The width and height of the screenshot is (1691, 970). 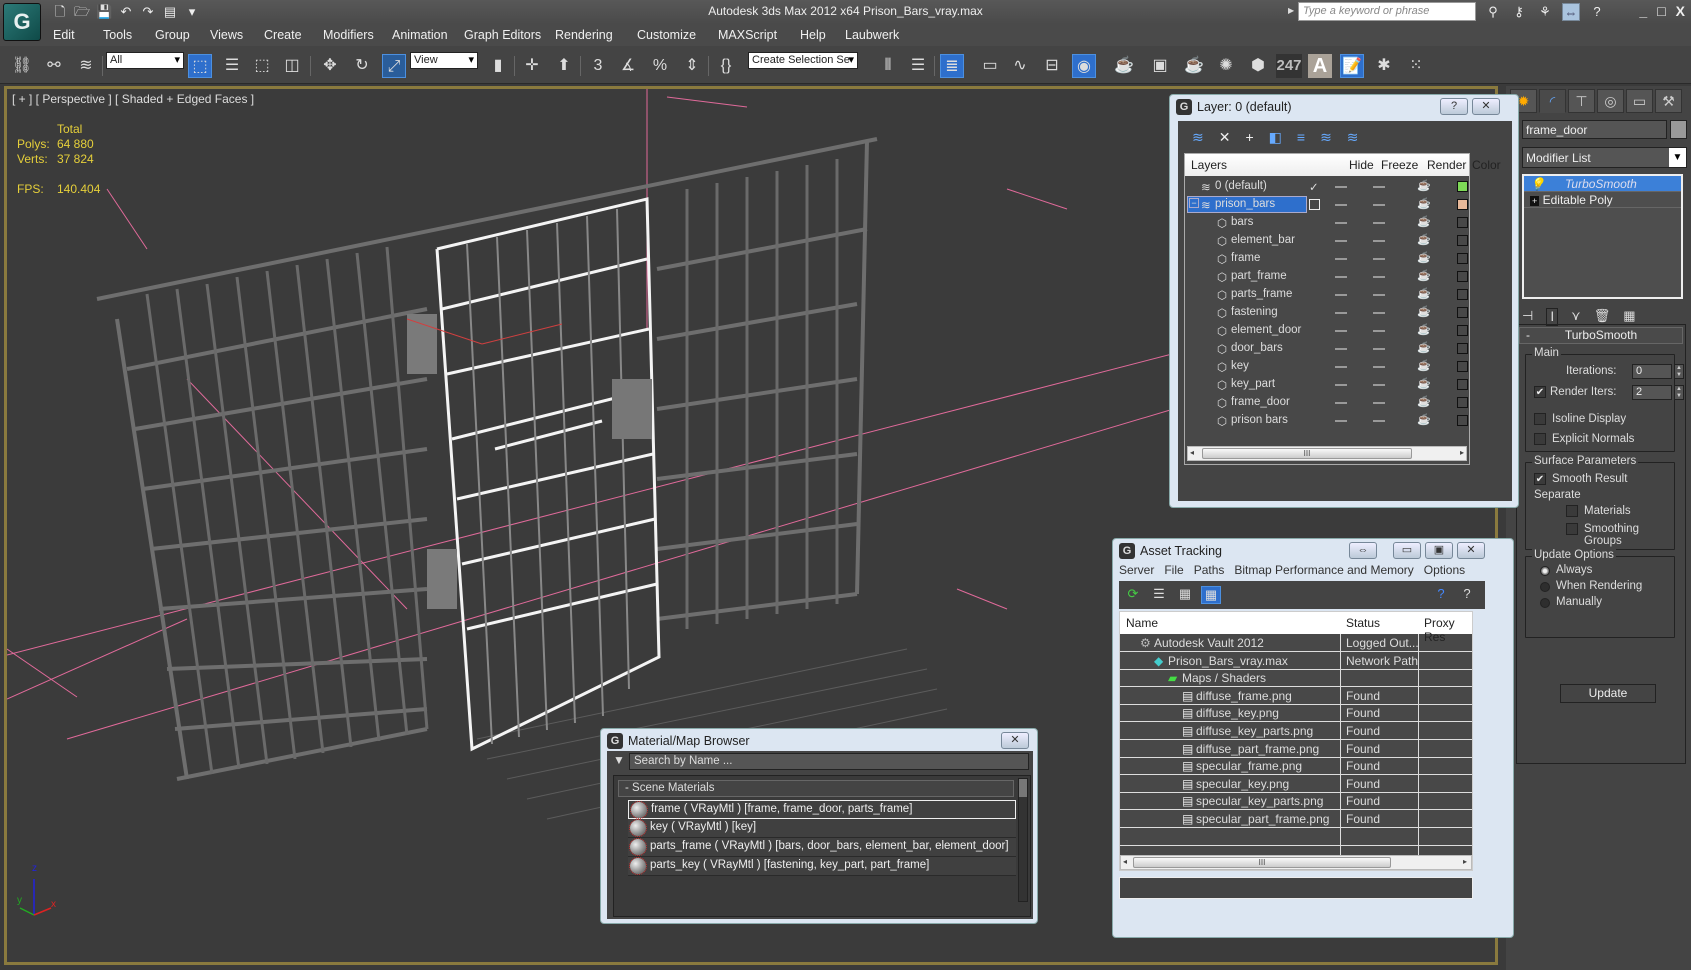 What do you see at coordinates (990, 66) in the screenshot?
I see `graphite-ribbon-icon: ▭` at bounding box center [990, 66].